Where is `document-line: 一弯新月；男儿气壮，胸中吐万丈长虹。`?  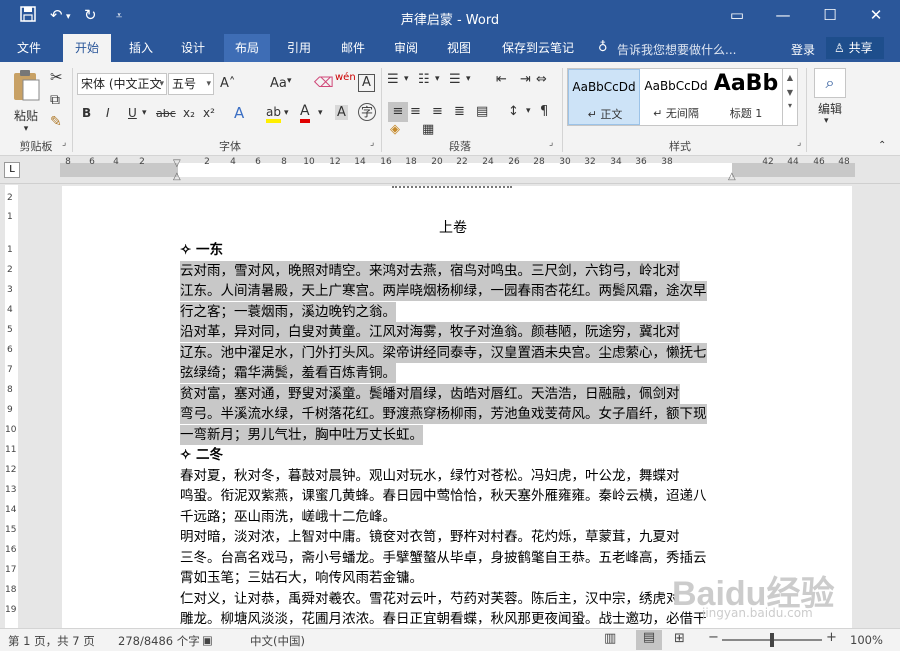 document-line: 一弯新月；男儿气壮，胸中吐万丈长虹。 is located at coordinates (301, 434).